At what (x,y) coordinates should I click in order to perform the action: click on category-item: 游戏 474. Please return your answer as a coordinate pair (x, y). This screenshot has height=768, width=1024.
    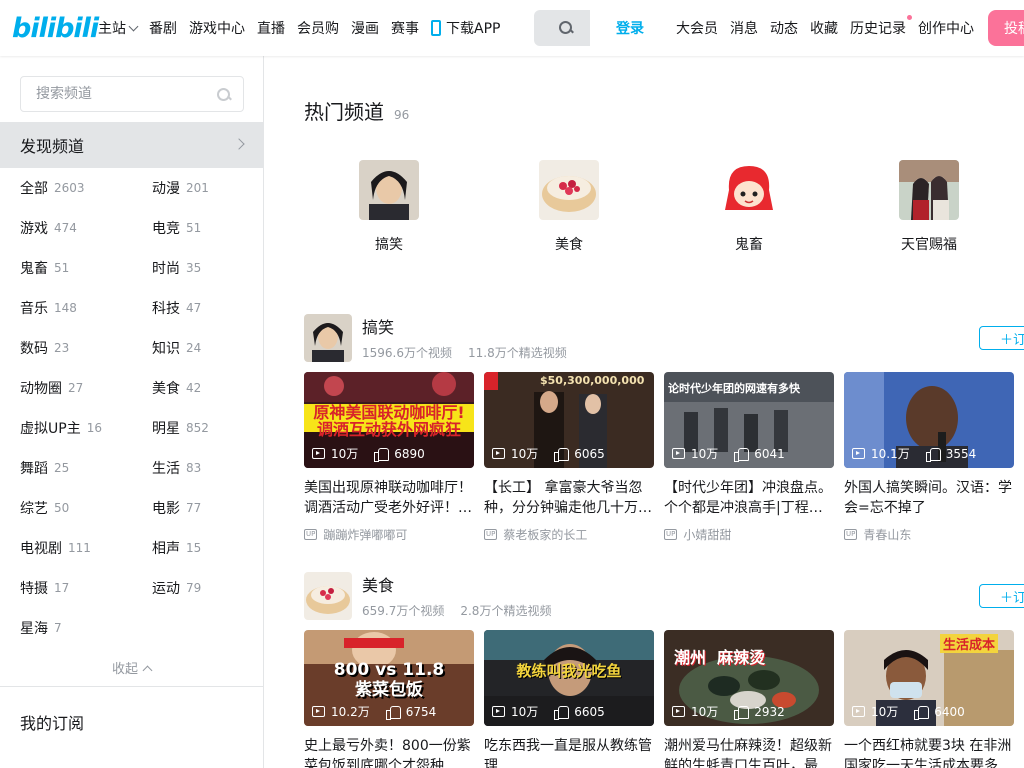
    Looking at the image, I should click on (48, 228).